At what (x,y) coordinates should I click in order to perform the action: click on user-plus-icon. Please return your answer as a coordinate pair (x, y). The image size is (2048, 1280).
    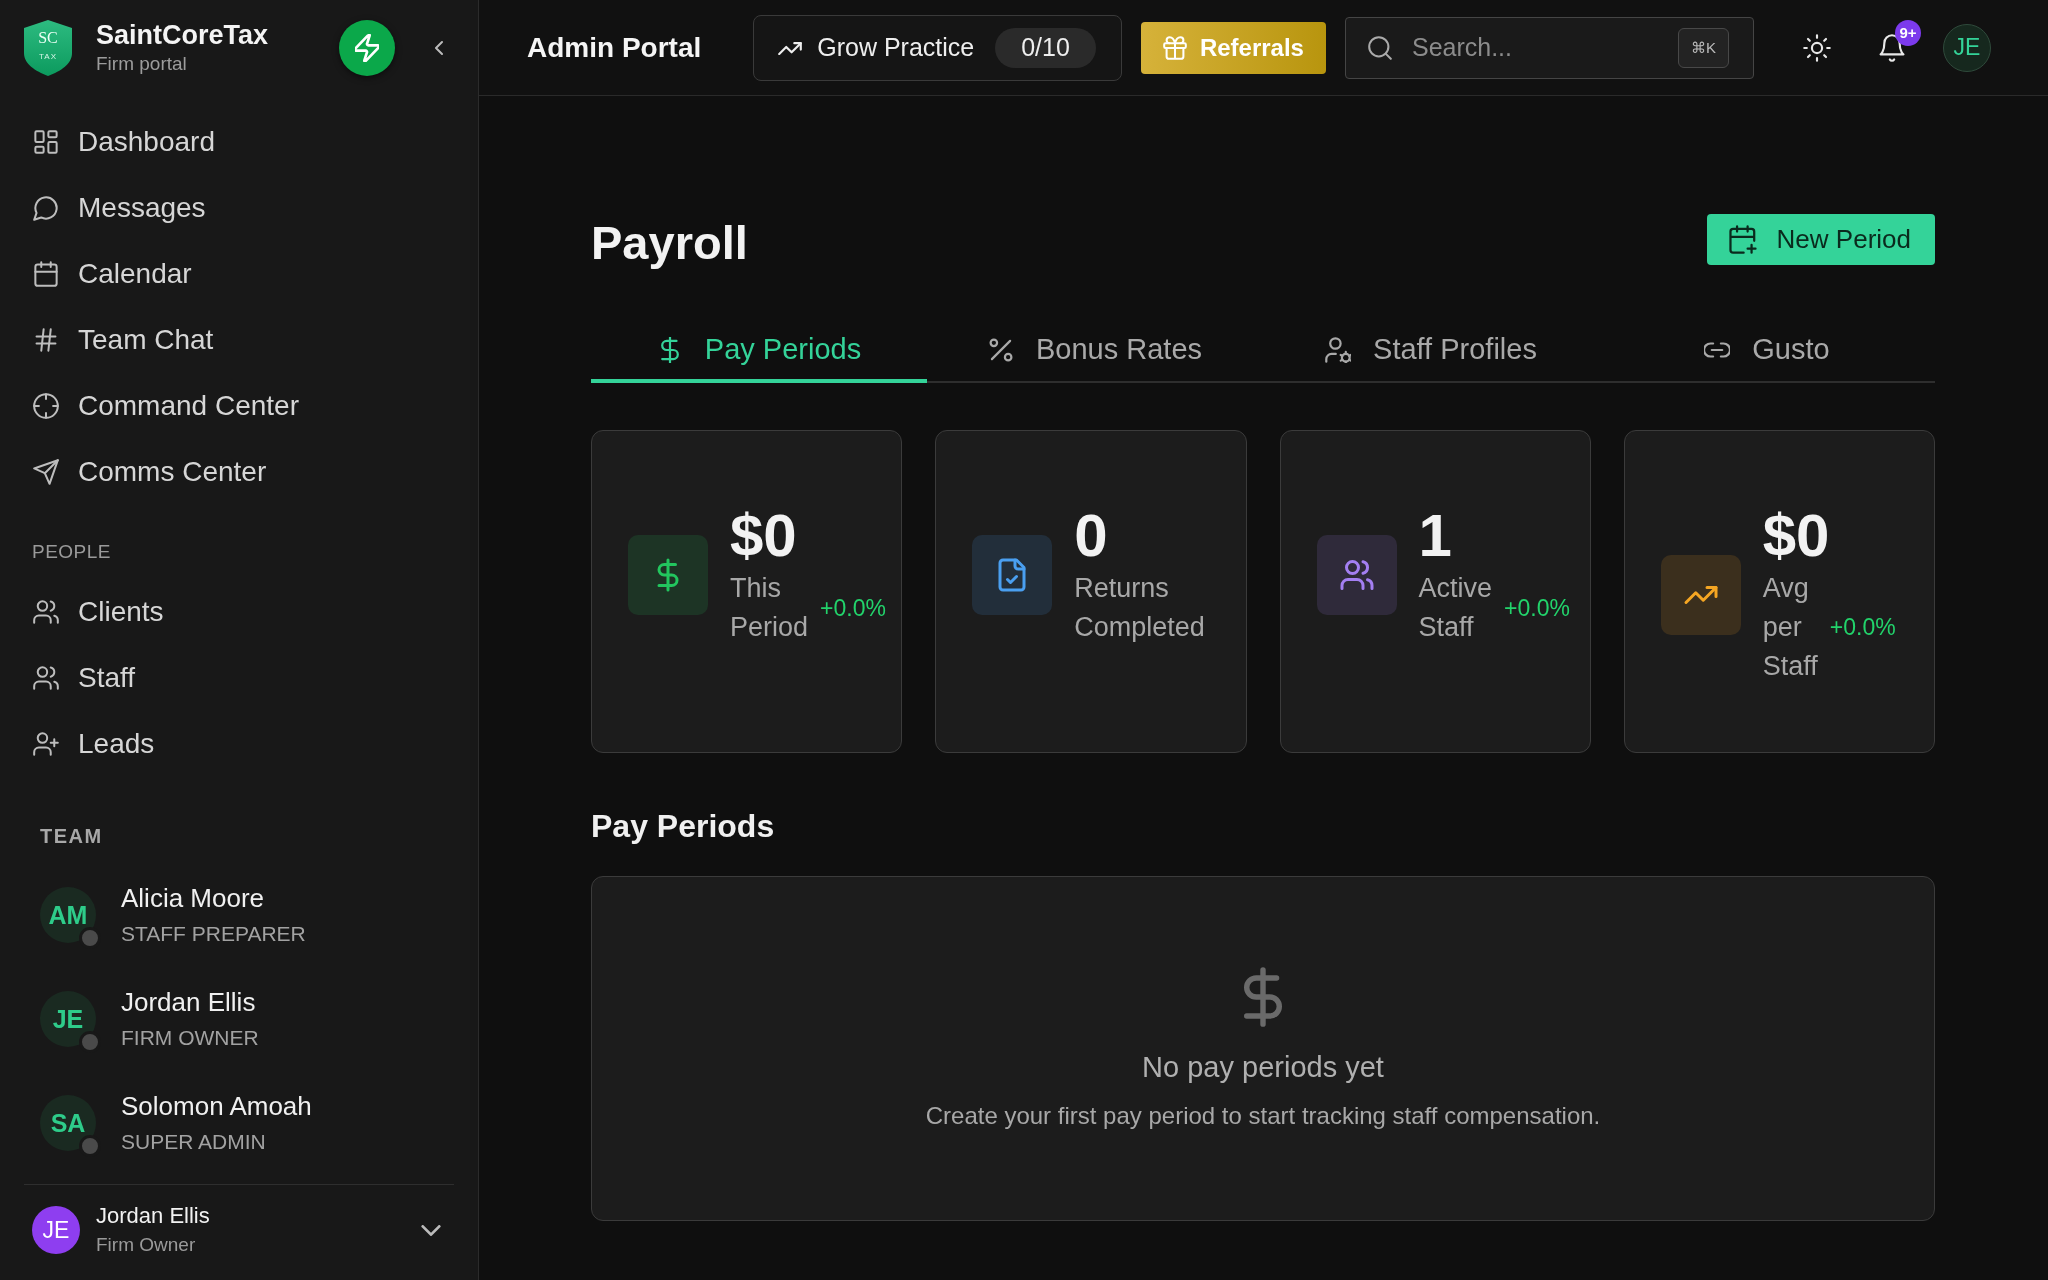
    Looking at the image, I should click on (46, 744).